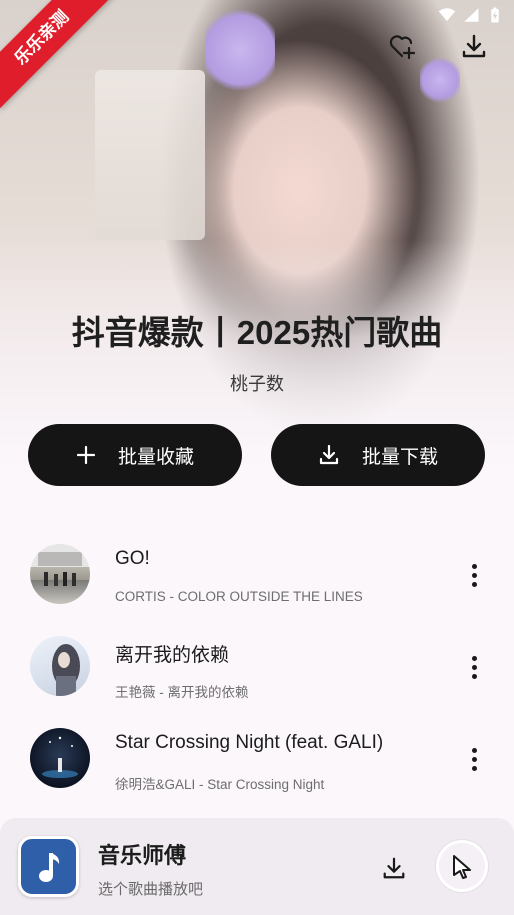  I want to click on play-pointer-icon, so click(462, 867).